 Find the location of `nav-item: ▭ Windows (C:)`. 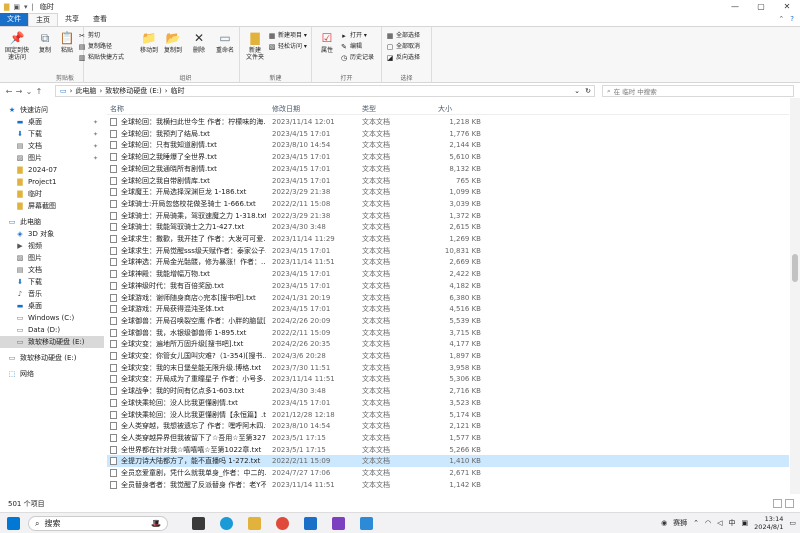

nav-item: ▭ Windows (C:) is located at coordinates (52, 318).